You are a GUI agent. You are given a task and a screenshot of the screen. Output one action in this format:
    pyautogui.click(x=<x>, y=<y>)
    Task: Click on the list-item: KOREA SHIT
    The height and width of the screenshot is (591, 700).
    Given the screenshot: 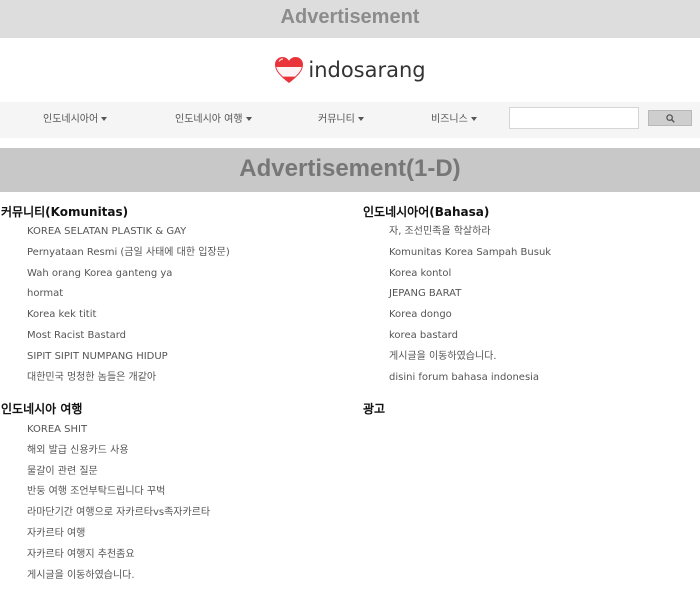 What is the action you would take?
    pyautogui.click(x=118, y=430)
    